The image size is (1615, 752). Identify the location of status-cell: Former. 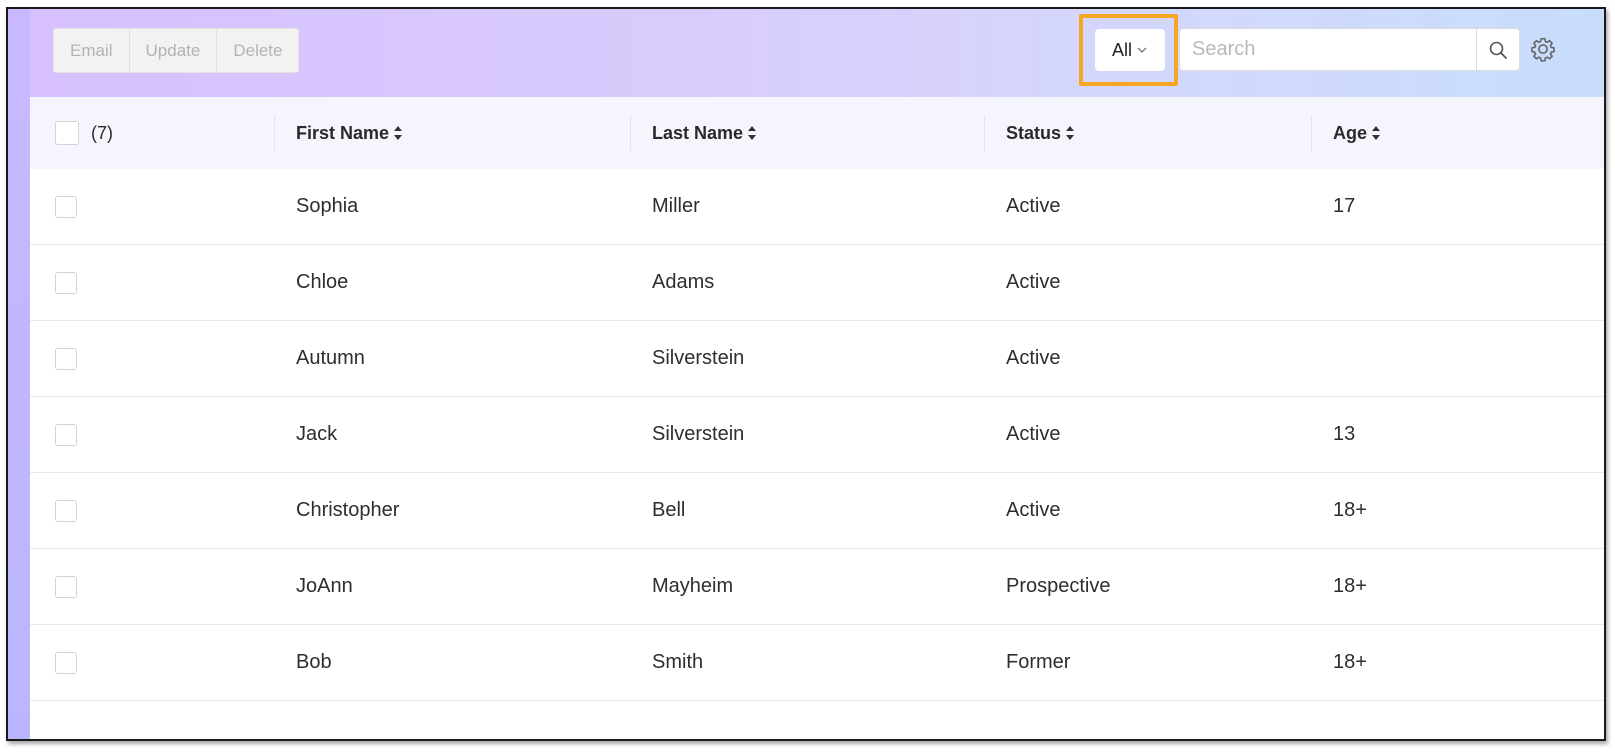
(1038, 662).